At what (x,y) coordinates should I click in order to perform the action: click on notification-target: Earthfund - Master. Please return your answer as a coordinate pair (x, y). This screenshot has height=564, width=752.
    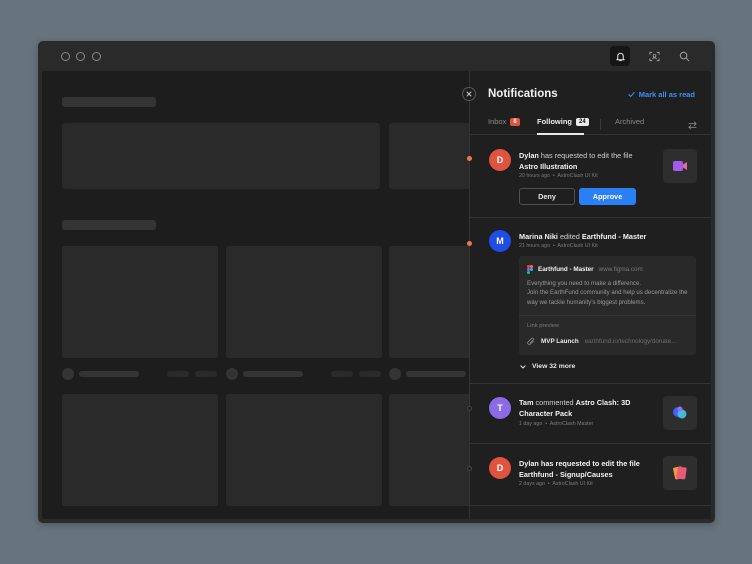
    Looking at the image, I should click on (614, 236).